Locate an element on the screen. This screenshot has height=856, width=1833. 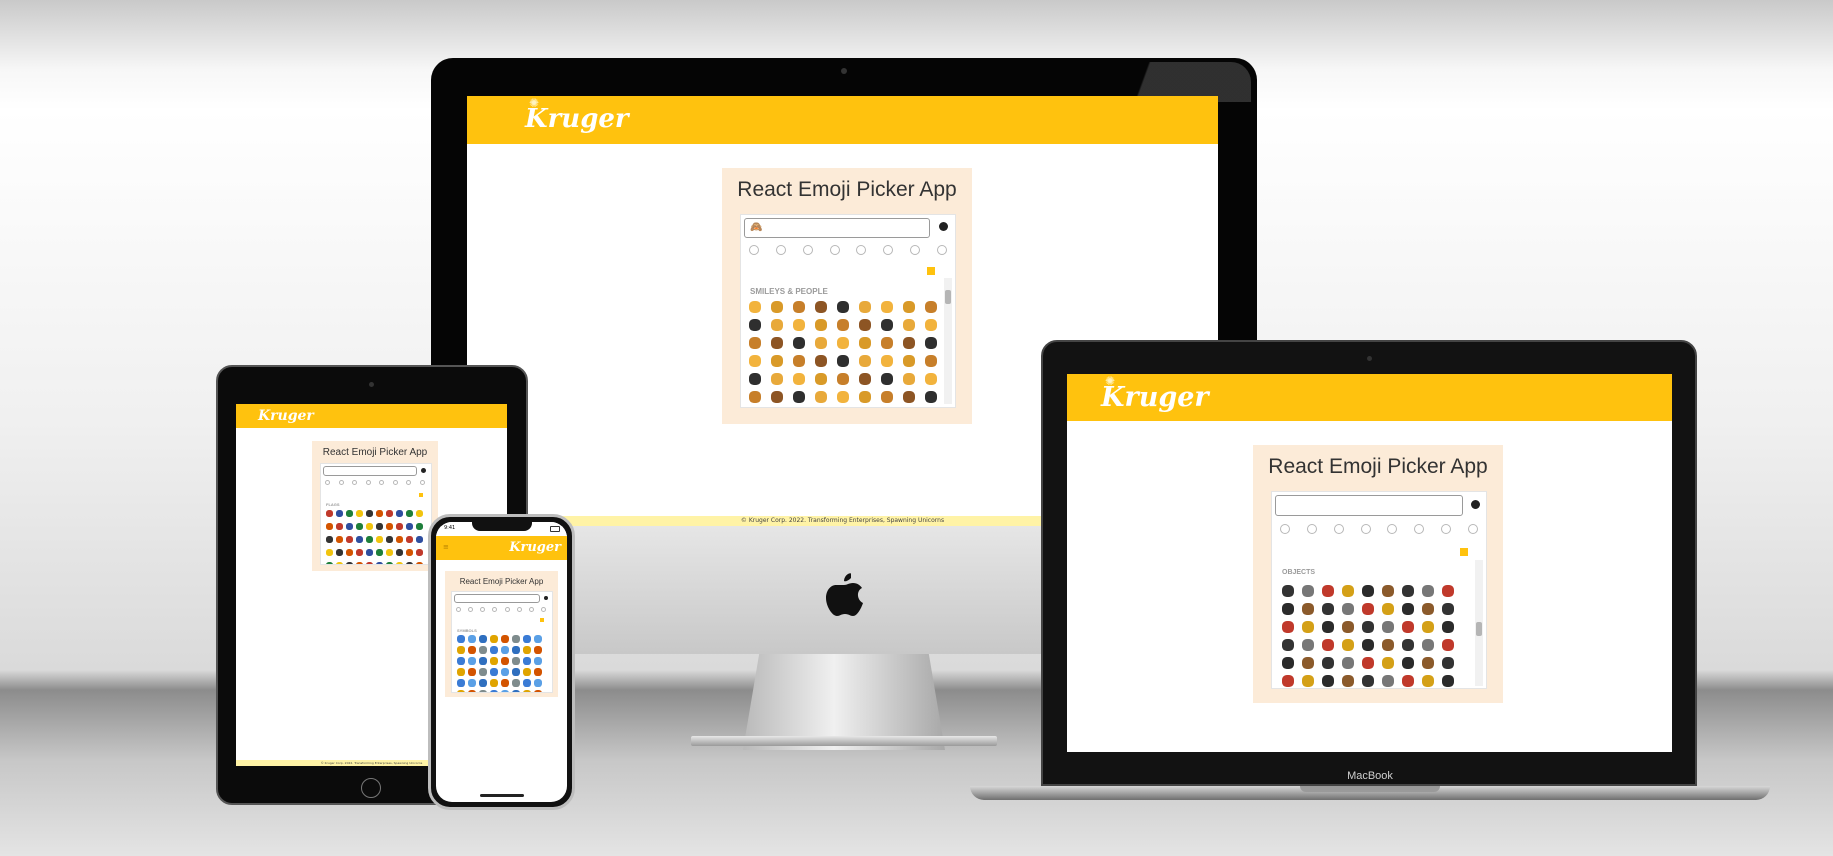
scrollbar is located at coordinates (1479, 623).